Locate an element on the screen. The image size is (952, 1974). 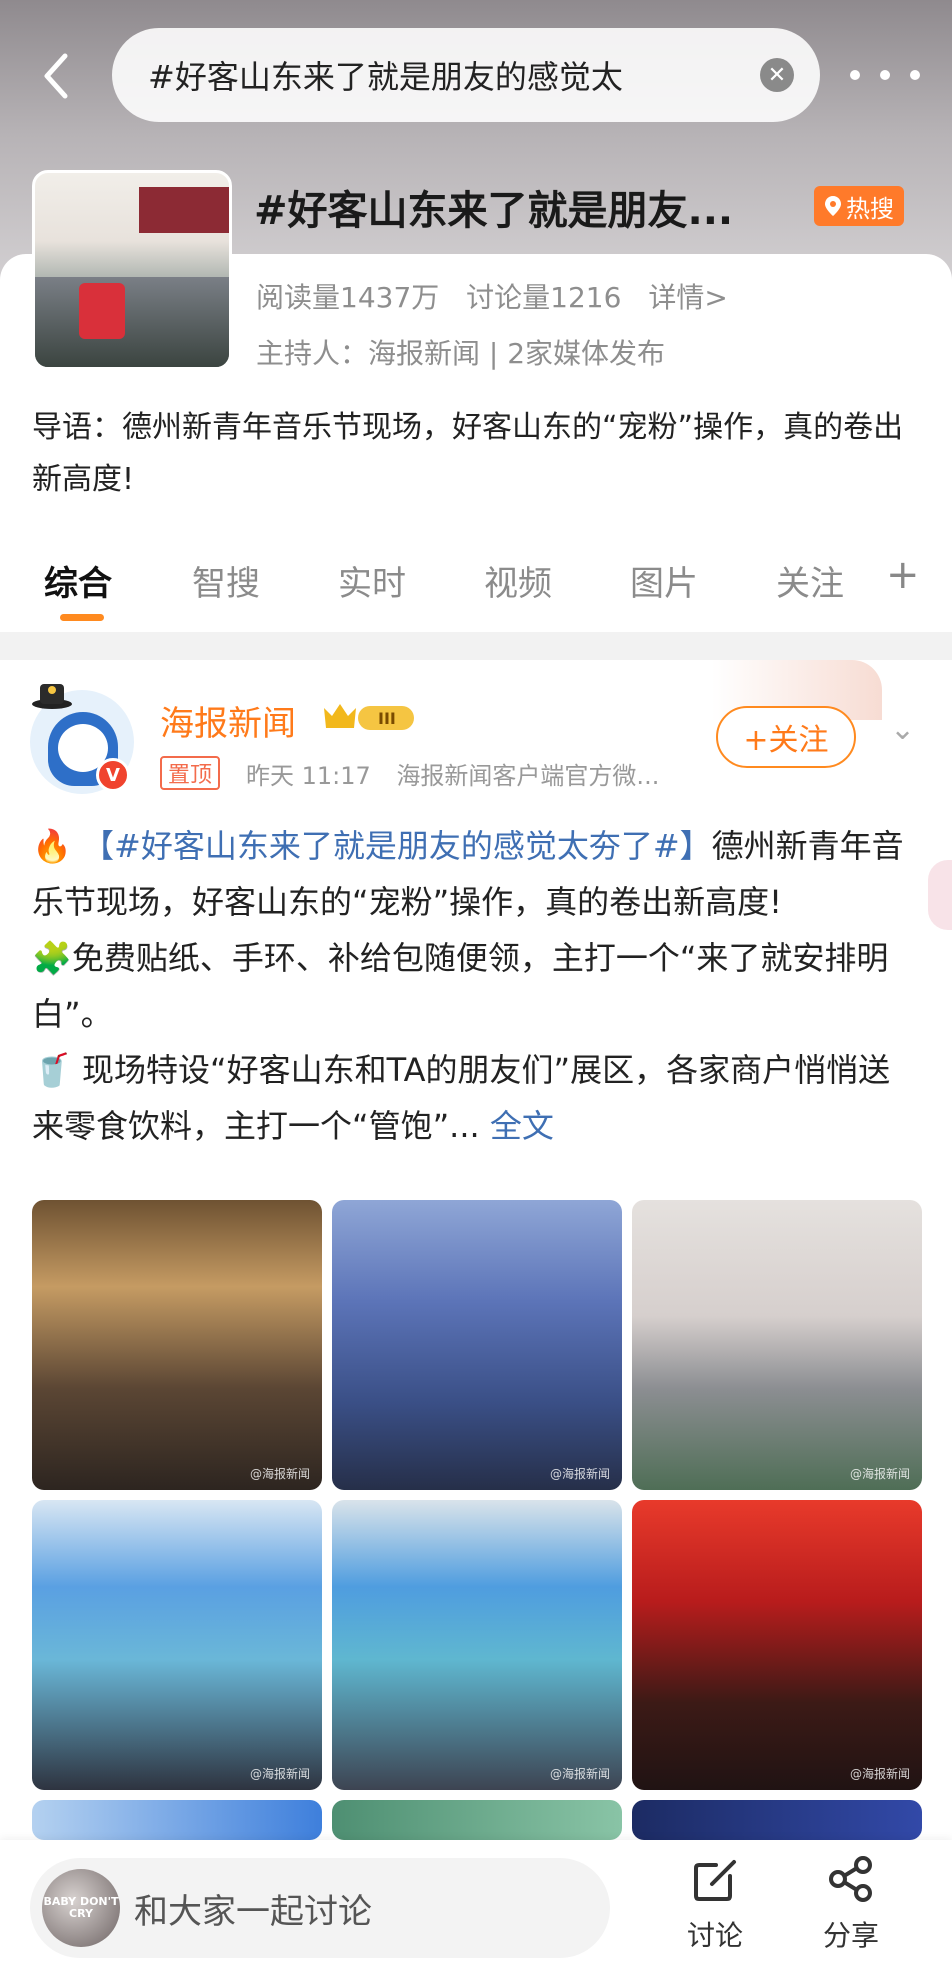
discuss-button: 讨论 is located at coordinates (715, 1904).